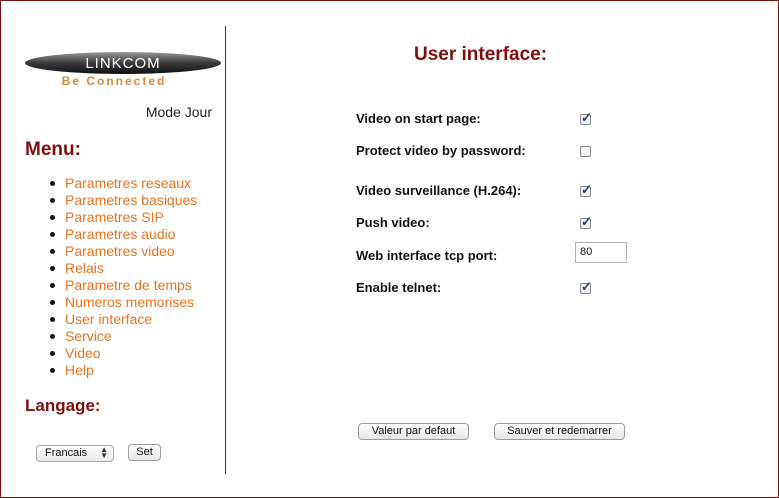 This screenshot has height=498, width=779. I want to click on setting-label: Protect video by password:, so click(441, 150).